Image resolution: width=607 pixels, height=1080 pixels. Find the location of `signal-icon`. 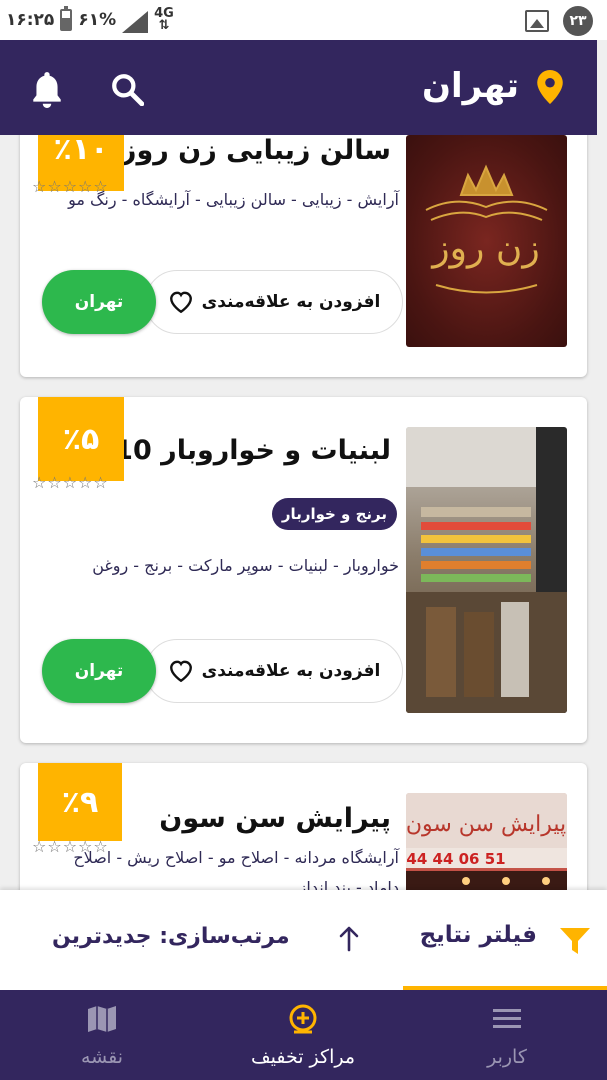

signal-icon is located at coordinates (135, 22).